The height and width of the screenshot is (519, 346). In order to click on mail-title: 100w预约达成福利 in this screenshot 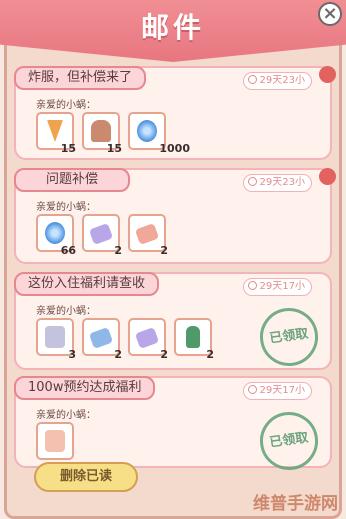, I will do `click(85, 388)`.